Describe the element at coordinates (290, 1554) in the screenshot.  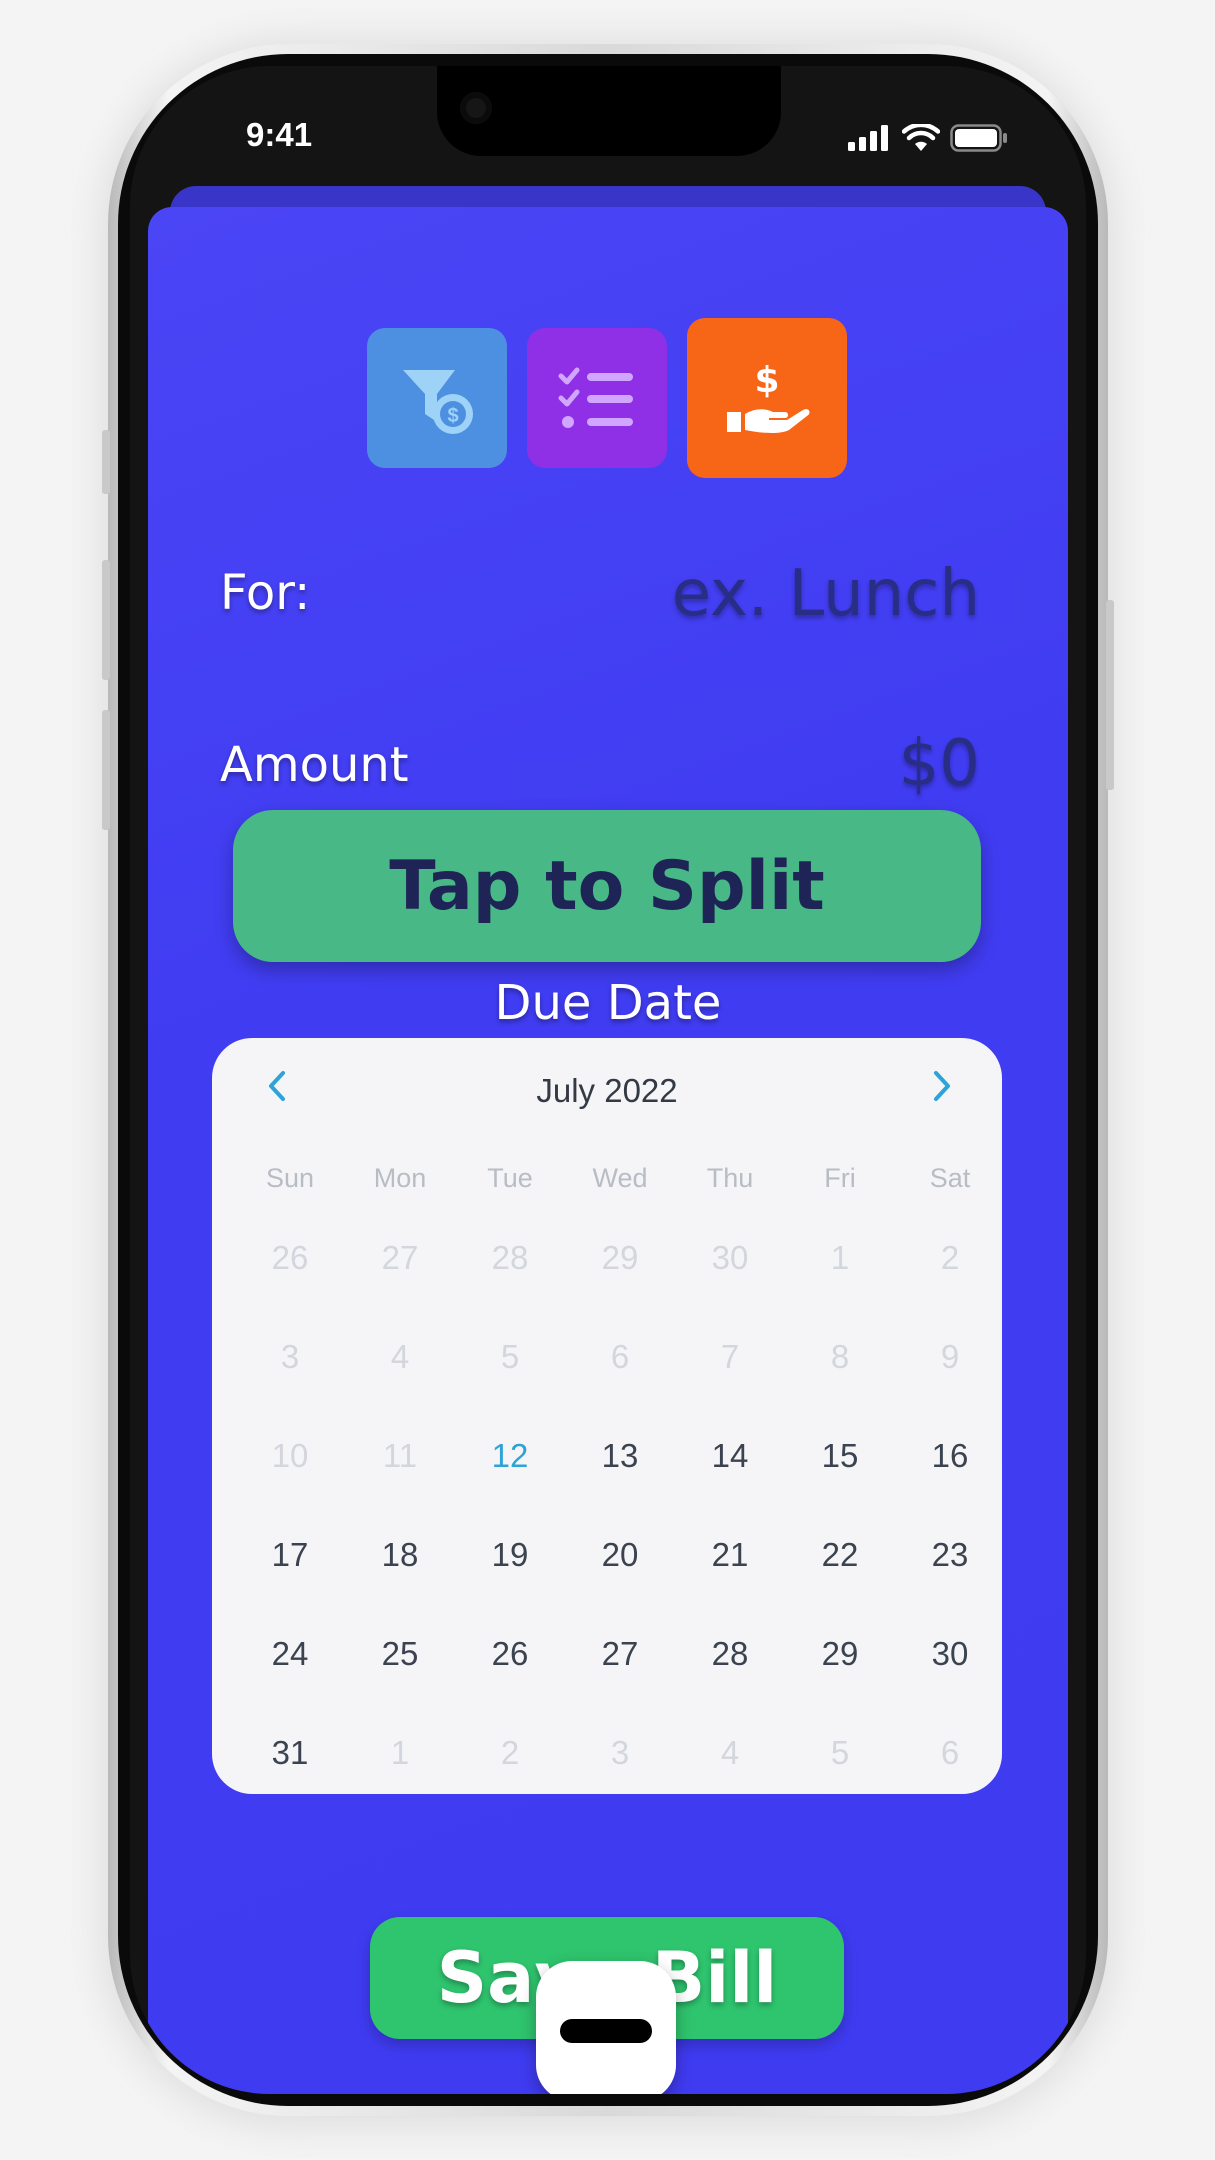
I see `calendar-day: 17` at that location.